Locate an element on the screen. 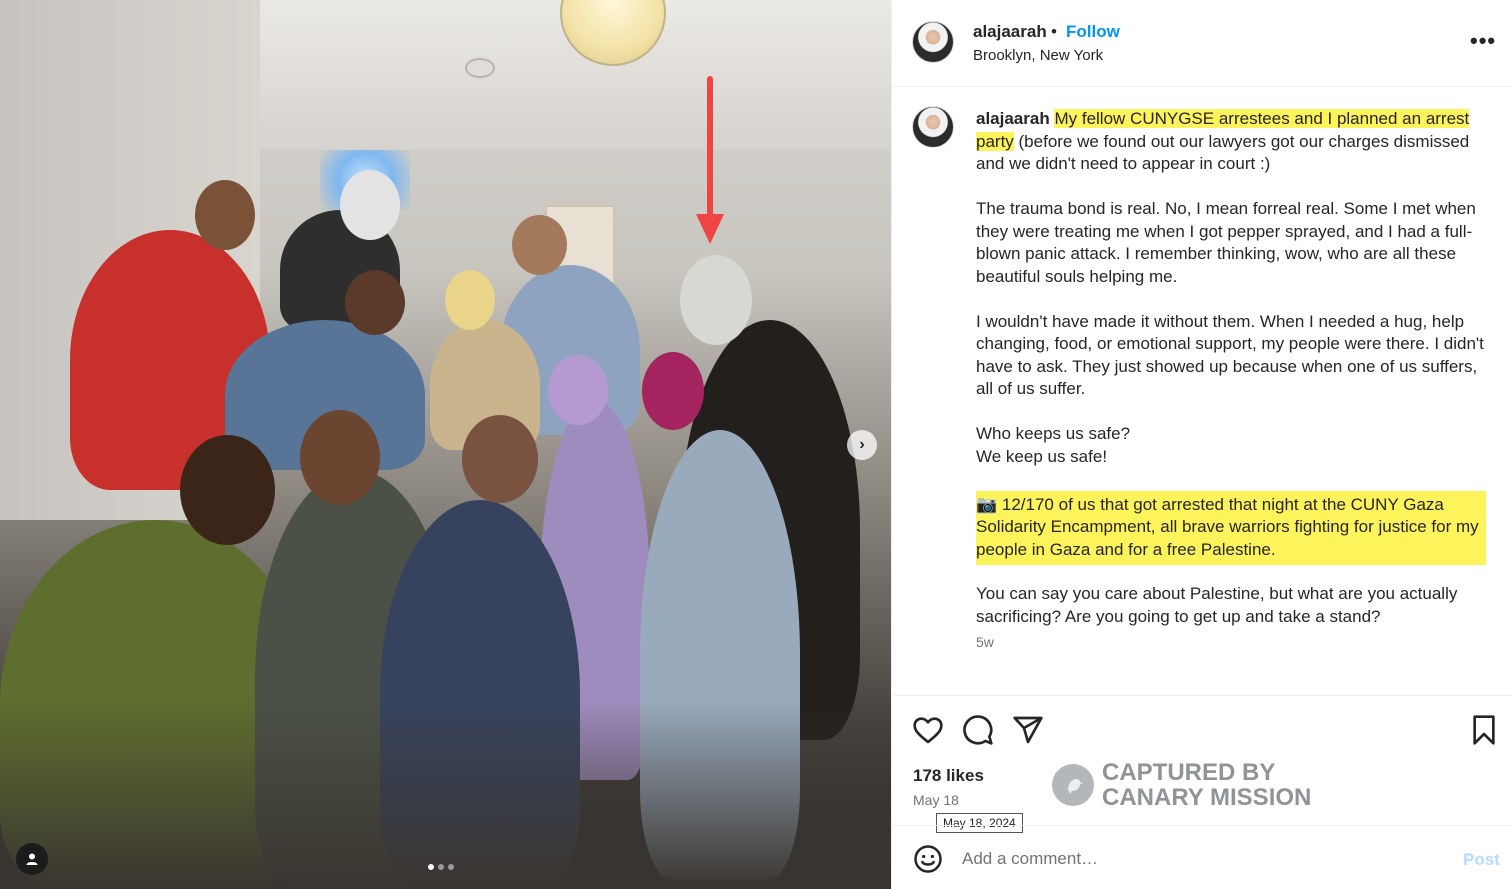 This screenshot has height=889, width=1512. user-icon is located at coordinates (32, 859).